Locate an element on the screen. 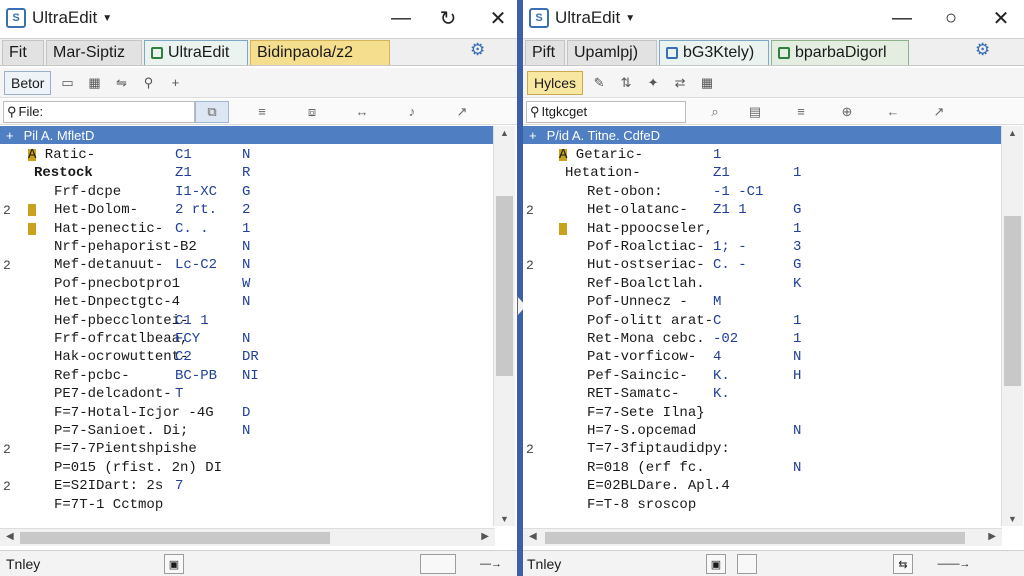  list-item: Pef-Saincic- K. H is located at coordinates (763, 376).